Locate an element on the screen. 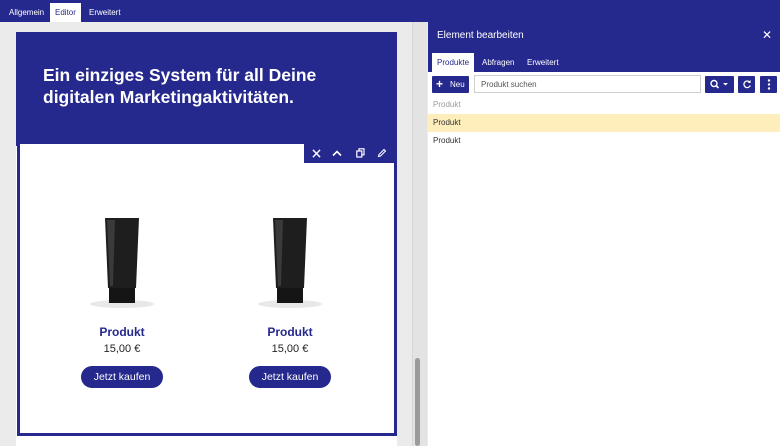  copy-icon is located at coordinates (360, 153).